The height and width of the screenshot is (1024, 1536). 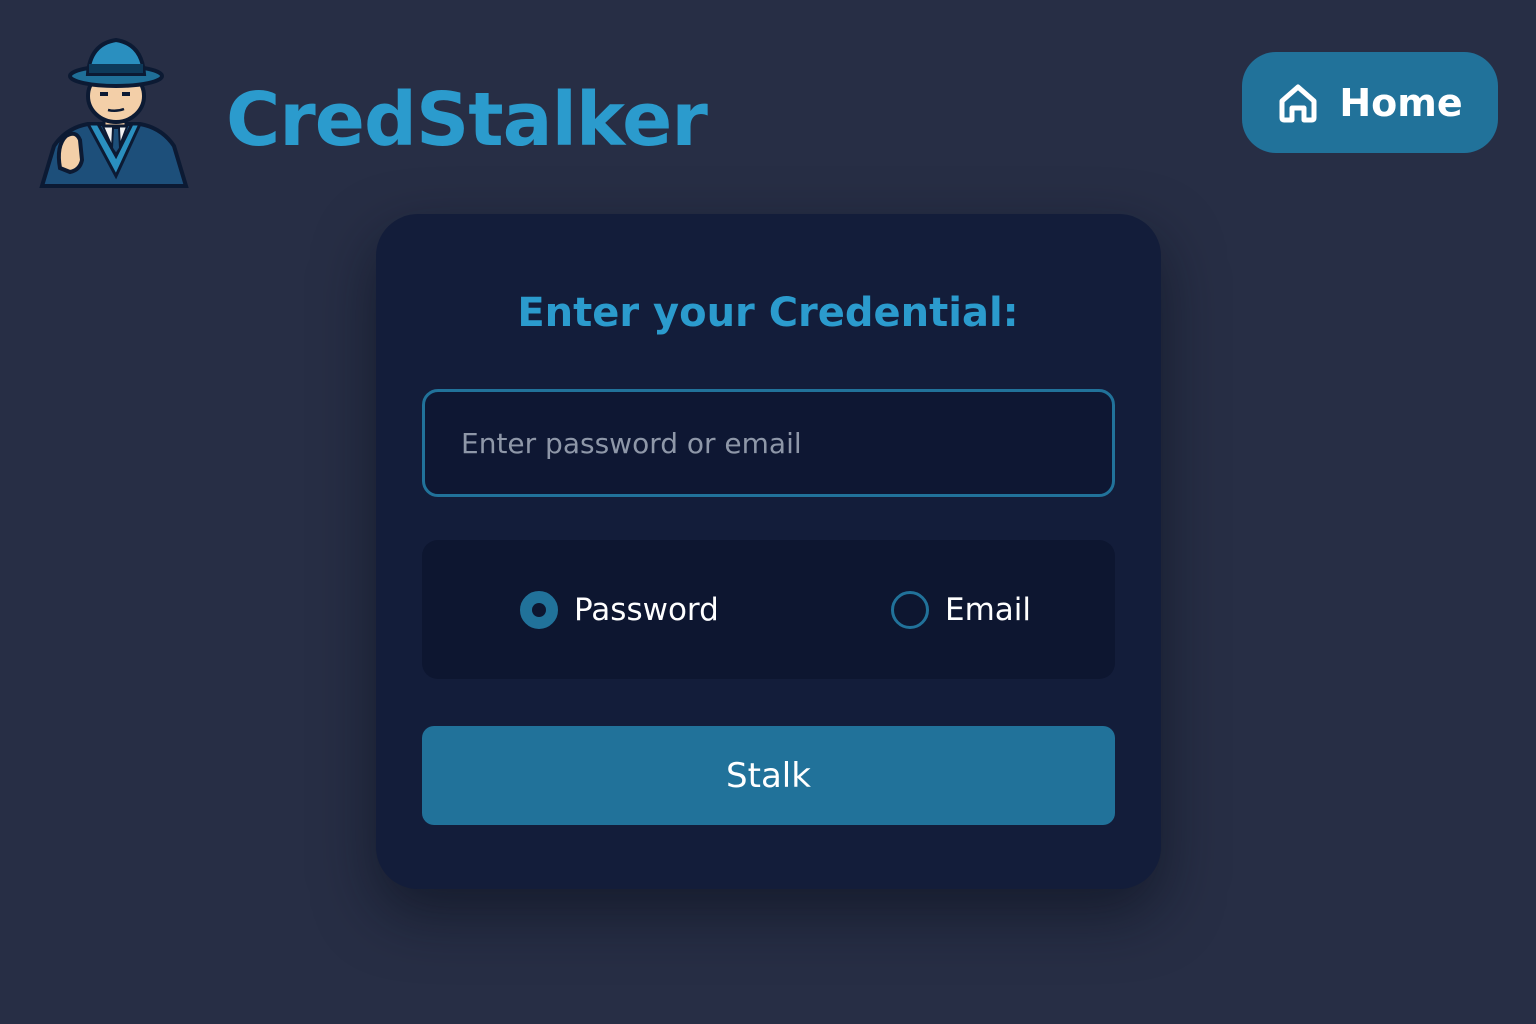 I want to click on form-title: Enter your Credential:, so click(x=768, y=313).